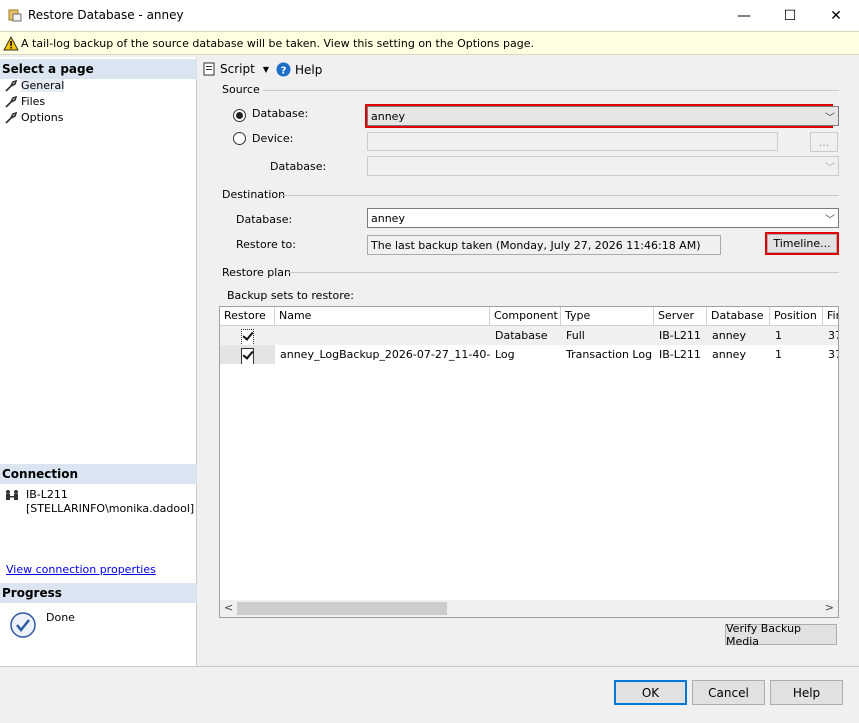  I want to click on warning-icon, so click(11, 43).